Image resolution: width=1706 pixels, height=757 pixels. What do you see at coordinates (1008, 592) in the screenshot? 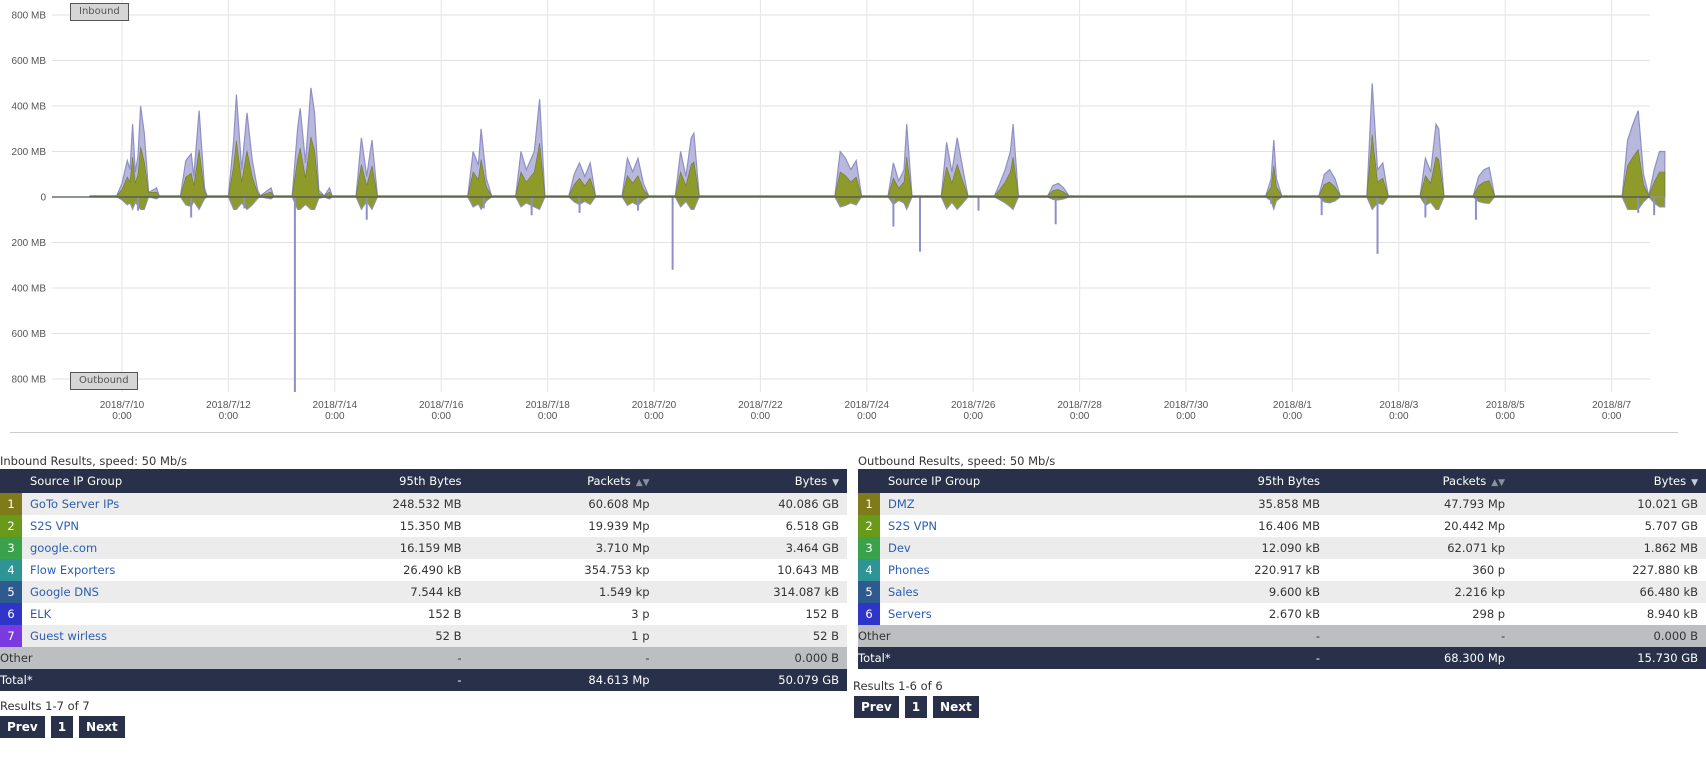
I see `group-link: Sales` at bounding box center [1008, 592].